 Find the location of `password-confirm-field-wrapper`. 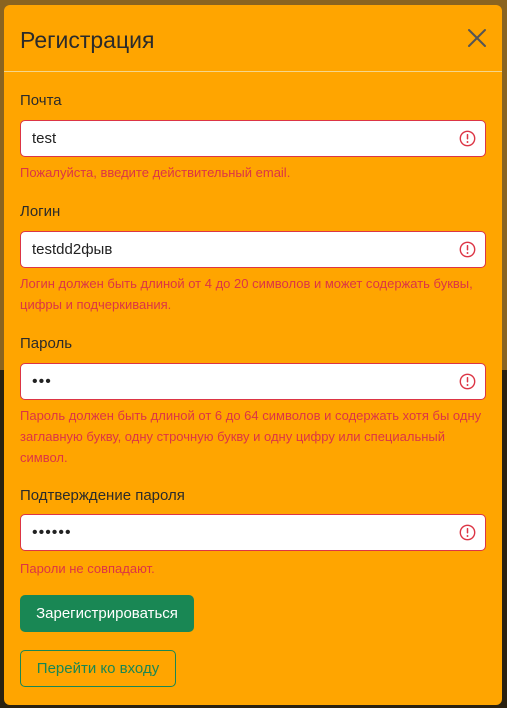

password-confirm-field-wrapper is located at coordinates (253, 532).